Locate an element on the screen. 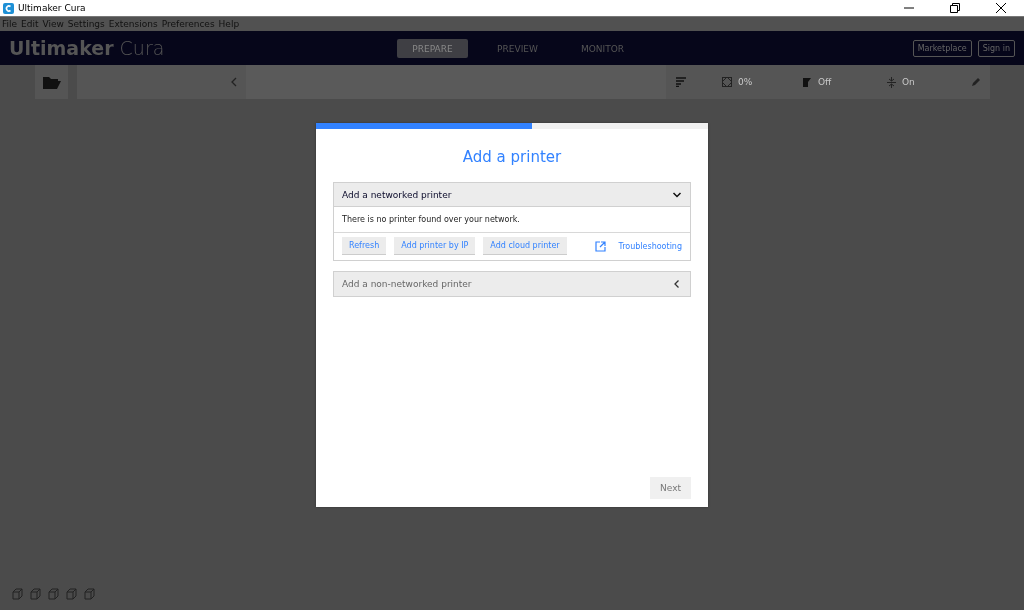  dialog-title: Add a printer is located at coordinates (512, 157).